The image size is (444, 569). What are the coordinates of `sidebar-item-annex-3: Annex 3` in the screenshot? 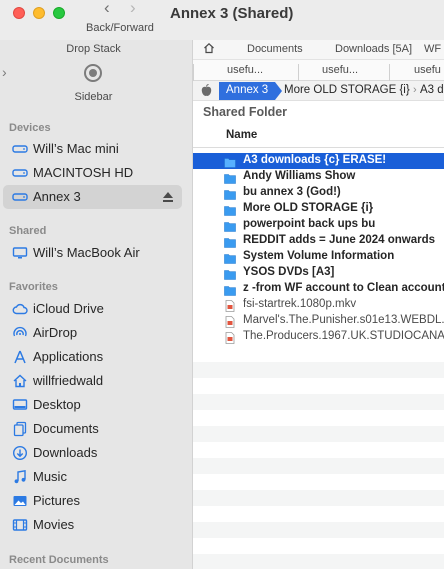 It's located at (92, 197).